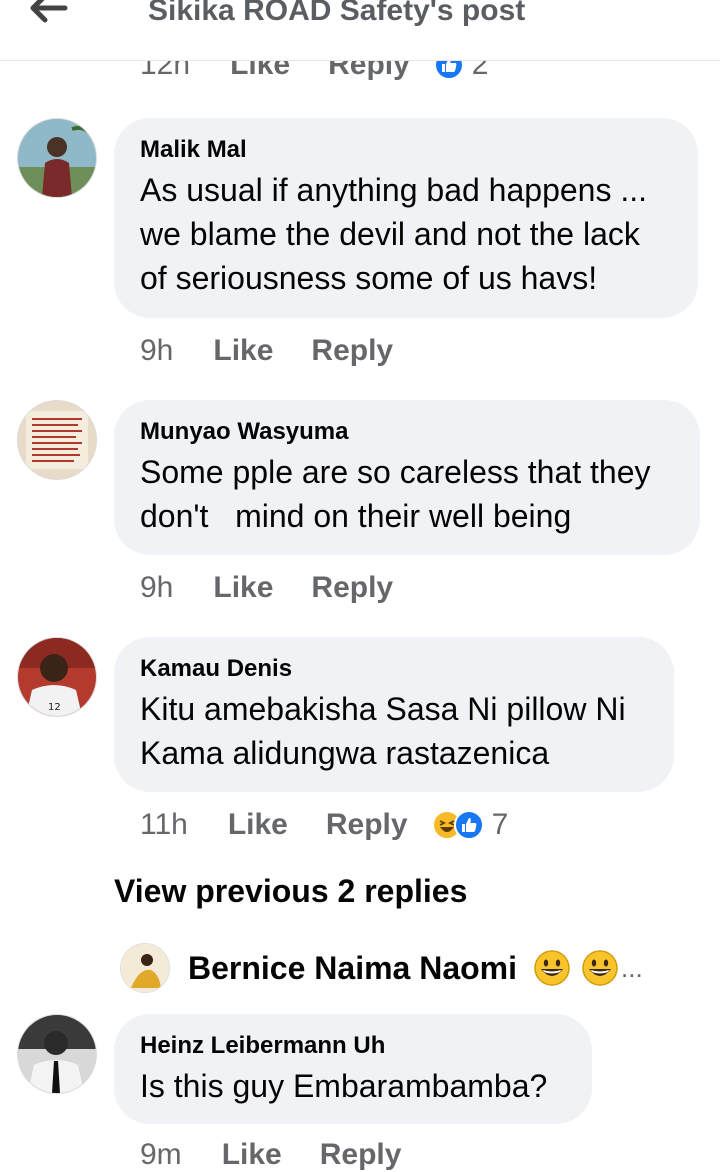  What do you see at coordinates (337, 13) in the screenshot?
I see `page-title: Sikika ROAD Safety's post` at bounding box center [337, 13].